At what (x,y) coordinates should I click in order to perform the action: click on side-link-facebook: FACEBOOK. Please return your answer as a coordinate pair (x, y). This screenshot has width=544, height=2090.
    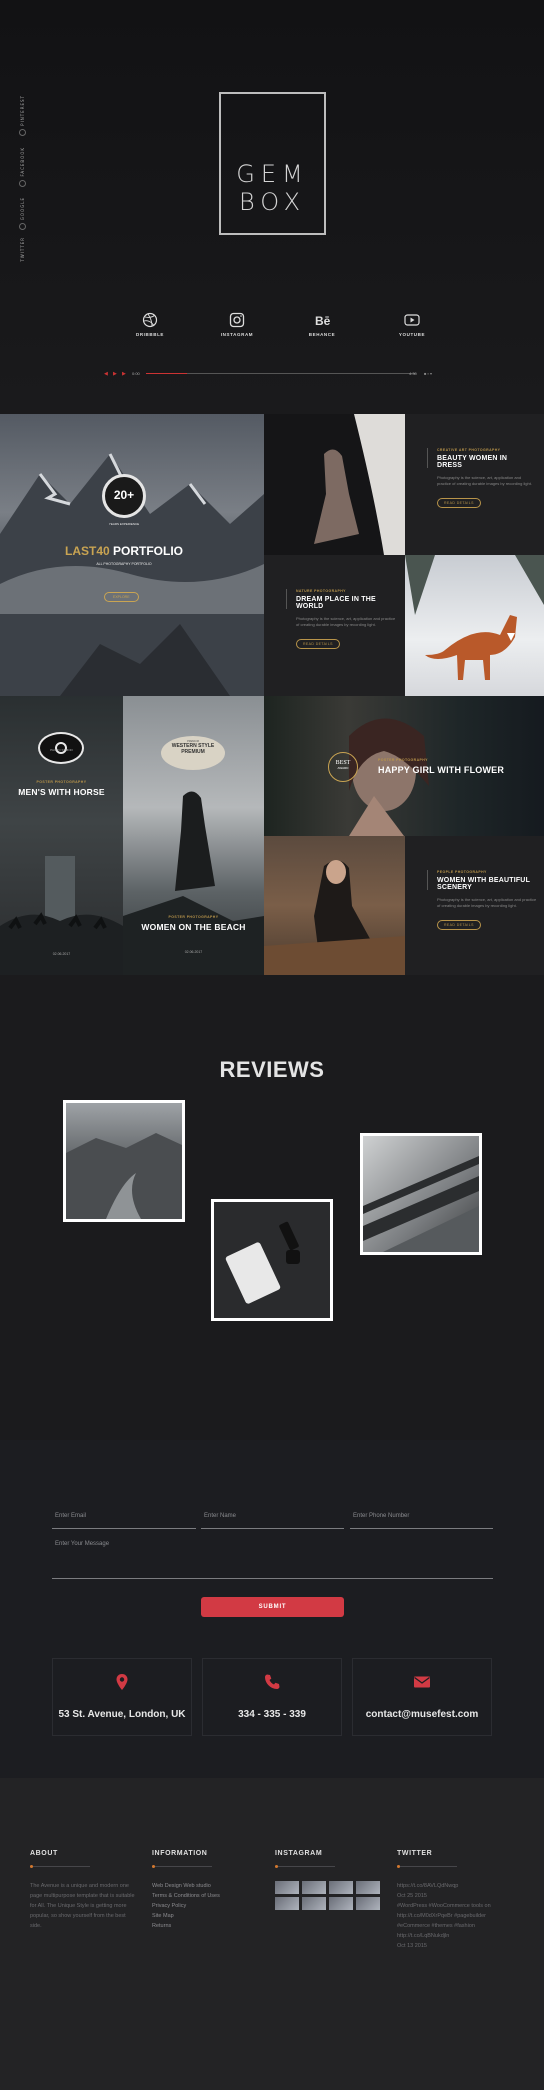
    Looking at the image, I should click on (22, 167).